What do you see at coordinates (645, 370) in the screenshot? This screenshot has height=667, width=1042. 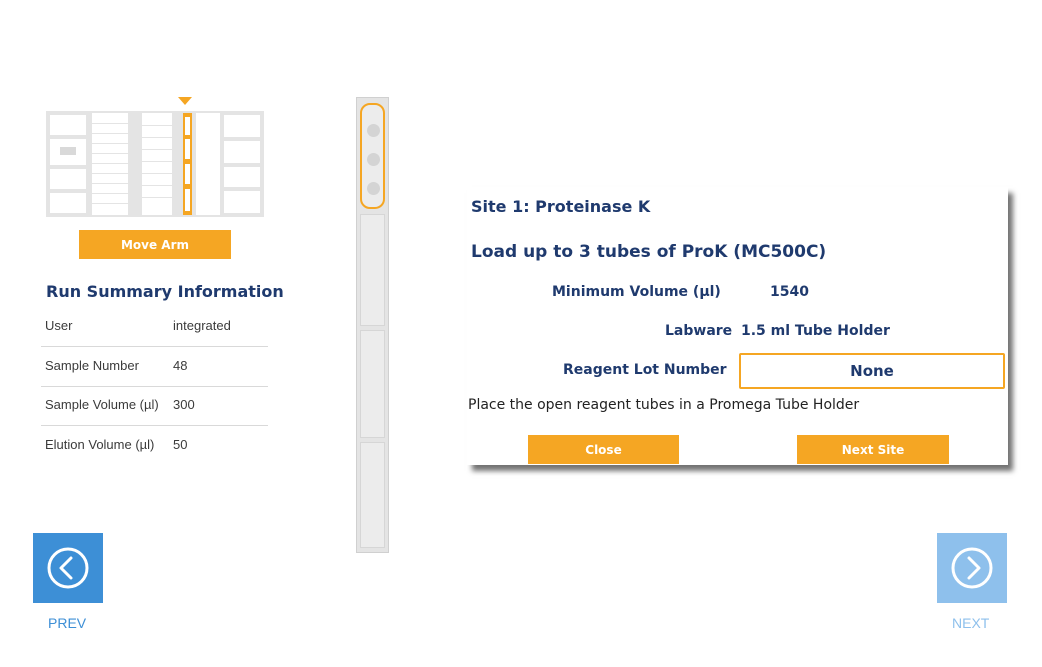 I see `reagent-lot-label: Reagent Lot Number` at bounding box center [645, 370].